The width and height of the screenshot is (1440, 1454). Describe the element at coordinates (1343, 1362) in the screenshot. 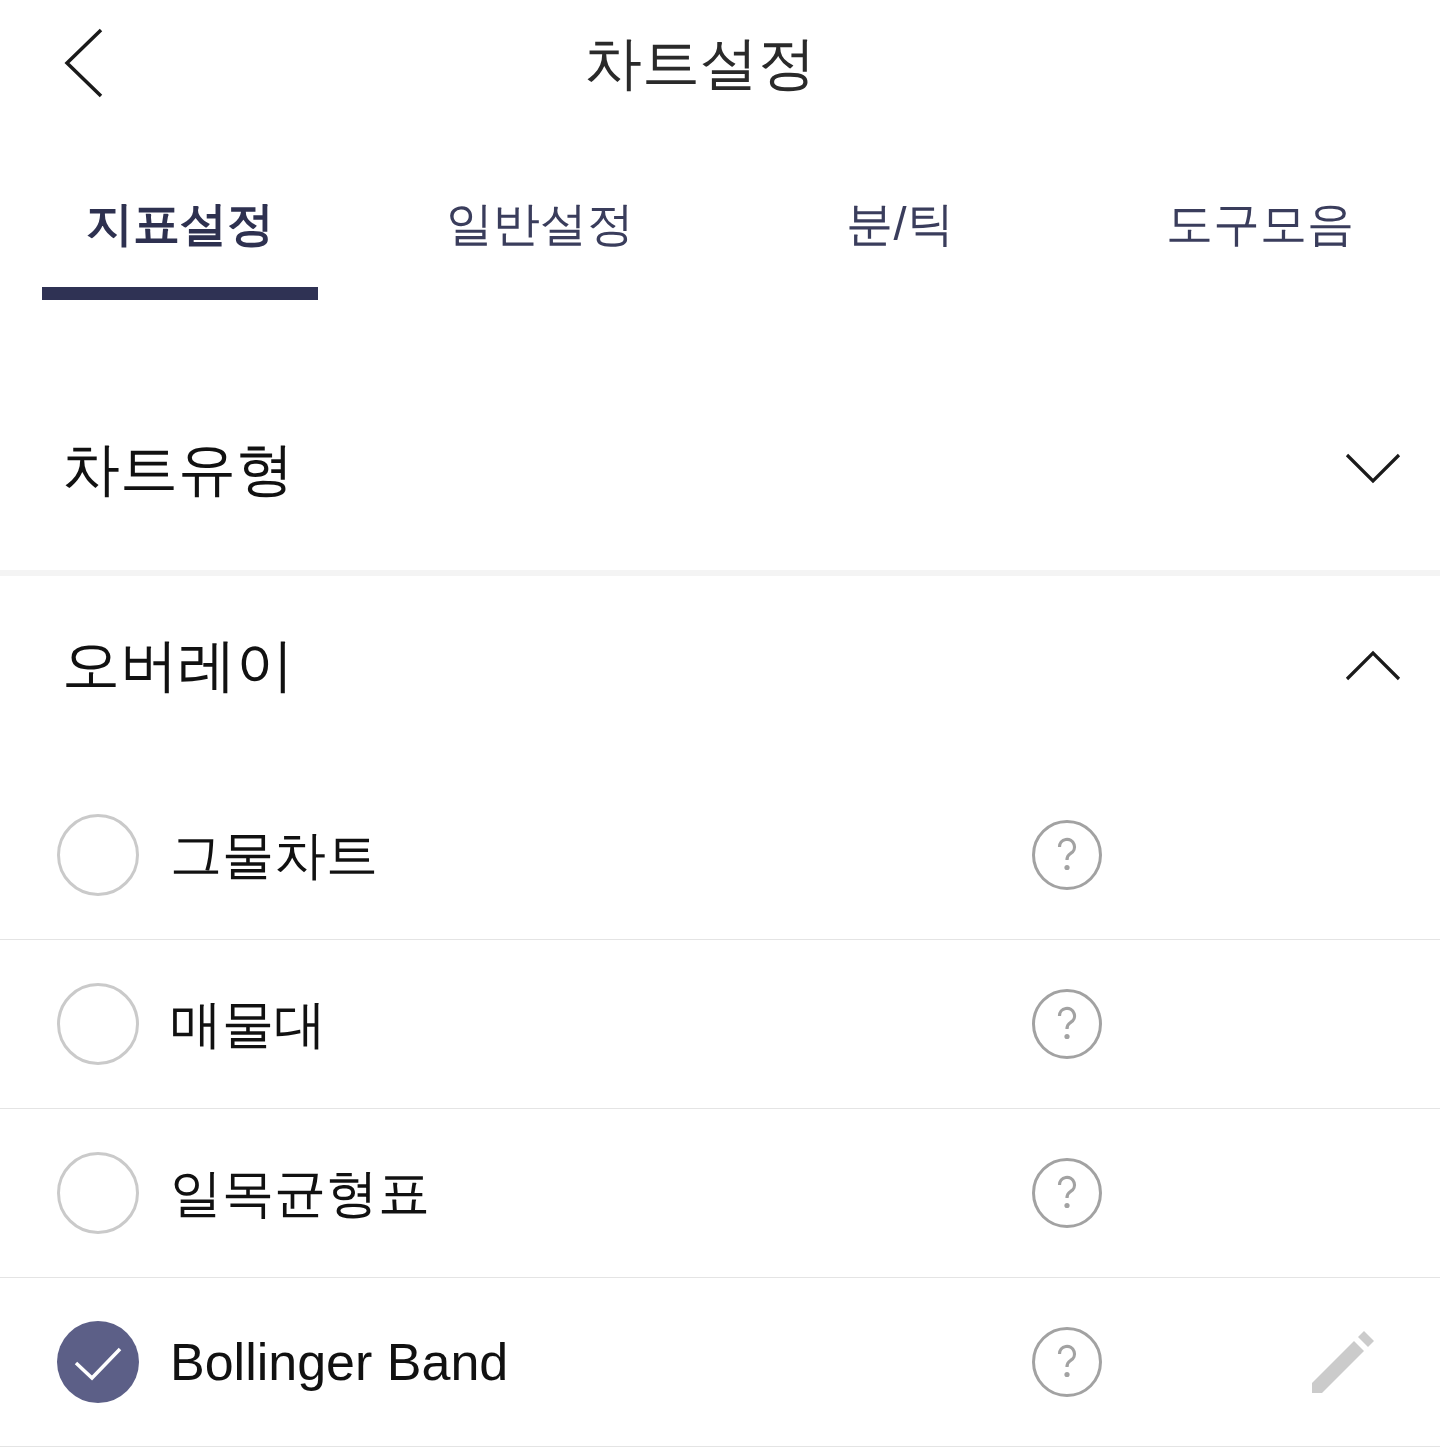

I see `pencil-icon` at that location.